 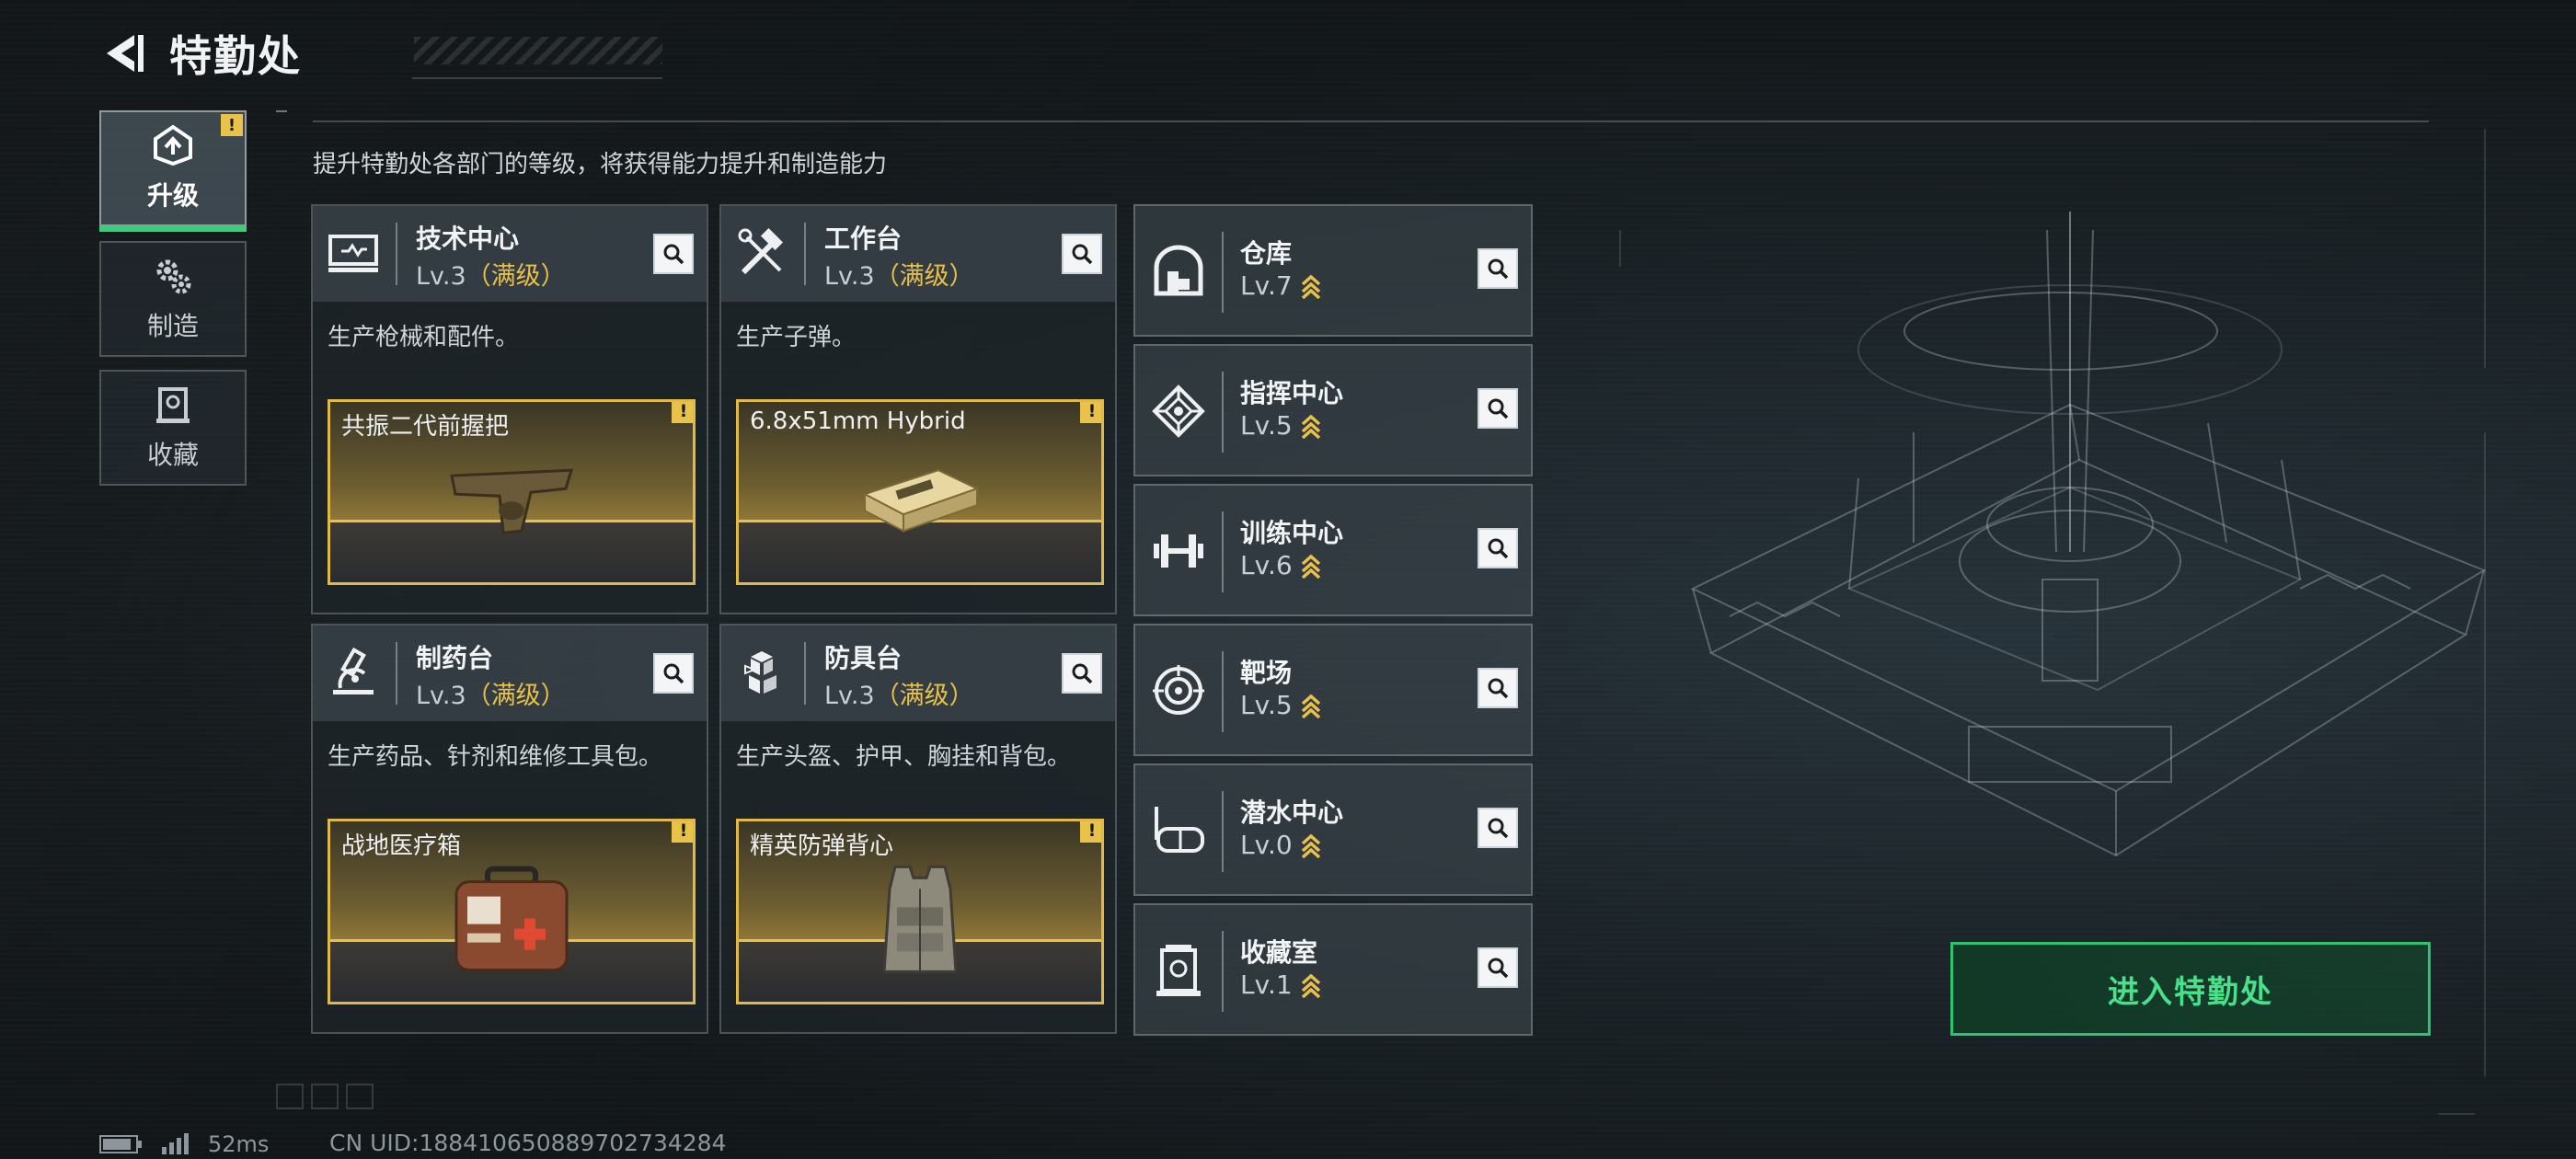 I want to click on craft-item-name: 精英防弹背心, so click(x=822, y=846).